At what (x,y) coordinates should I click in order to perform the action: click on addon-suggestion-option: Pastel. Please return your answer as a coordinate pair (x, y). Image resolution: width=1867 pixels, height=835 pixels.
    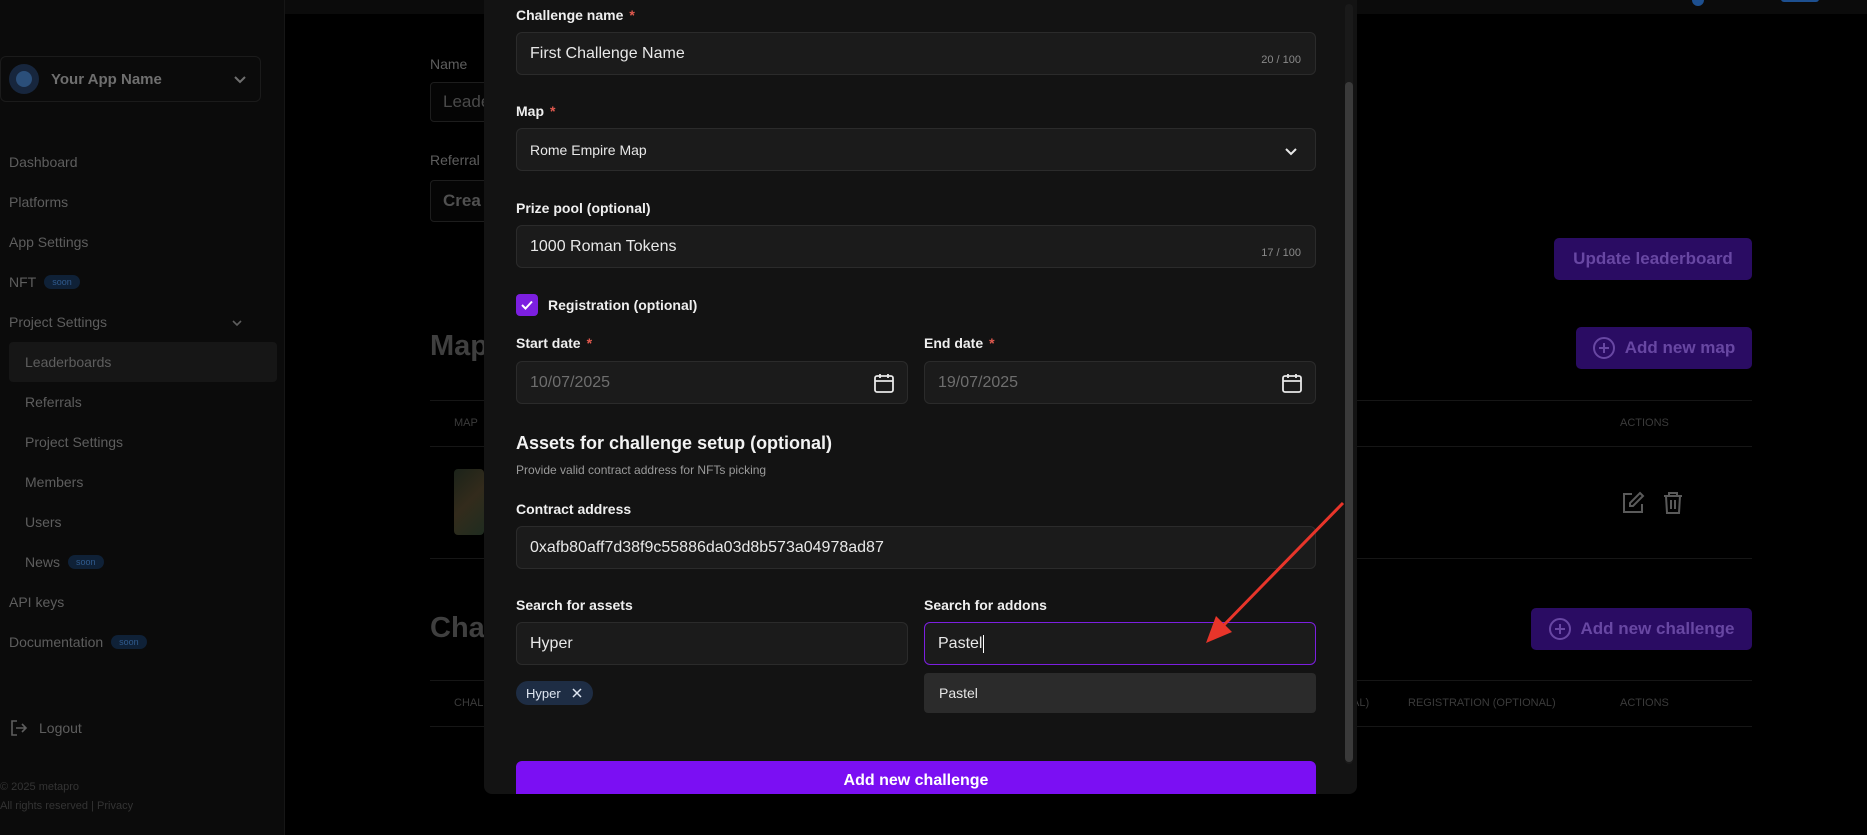
    Looking at the image, I should click on (1120, 693).